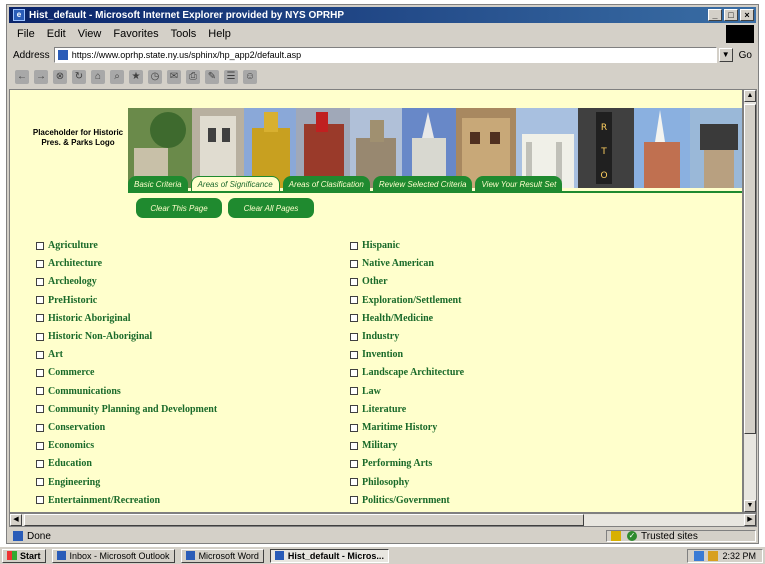 The width and height of the screenshot is (765, 564). What do you see at coordinates (90, 34) in the screenshot?
I see `menu-view: View` at bounding box center [90, 34].